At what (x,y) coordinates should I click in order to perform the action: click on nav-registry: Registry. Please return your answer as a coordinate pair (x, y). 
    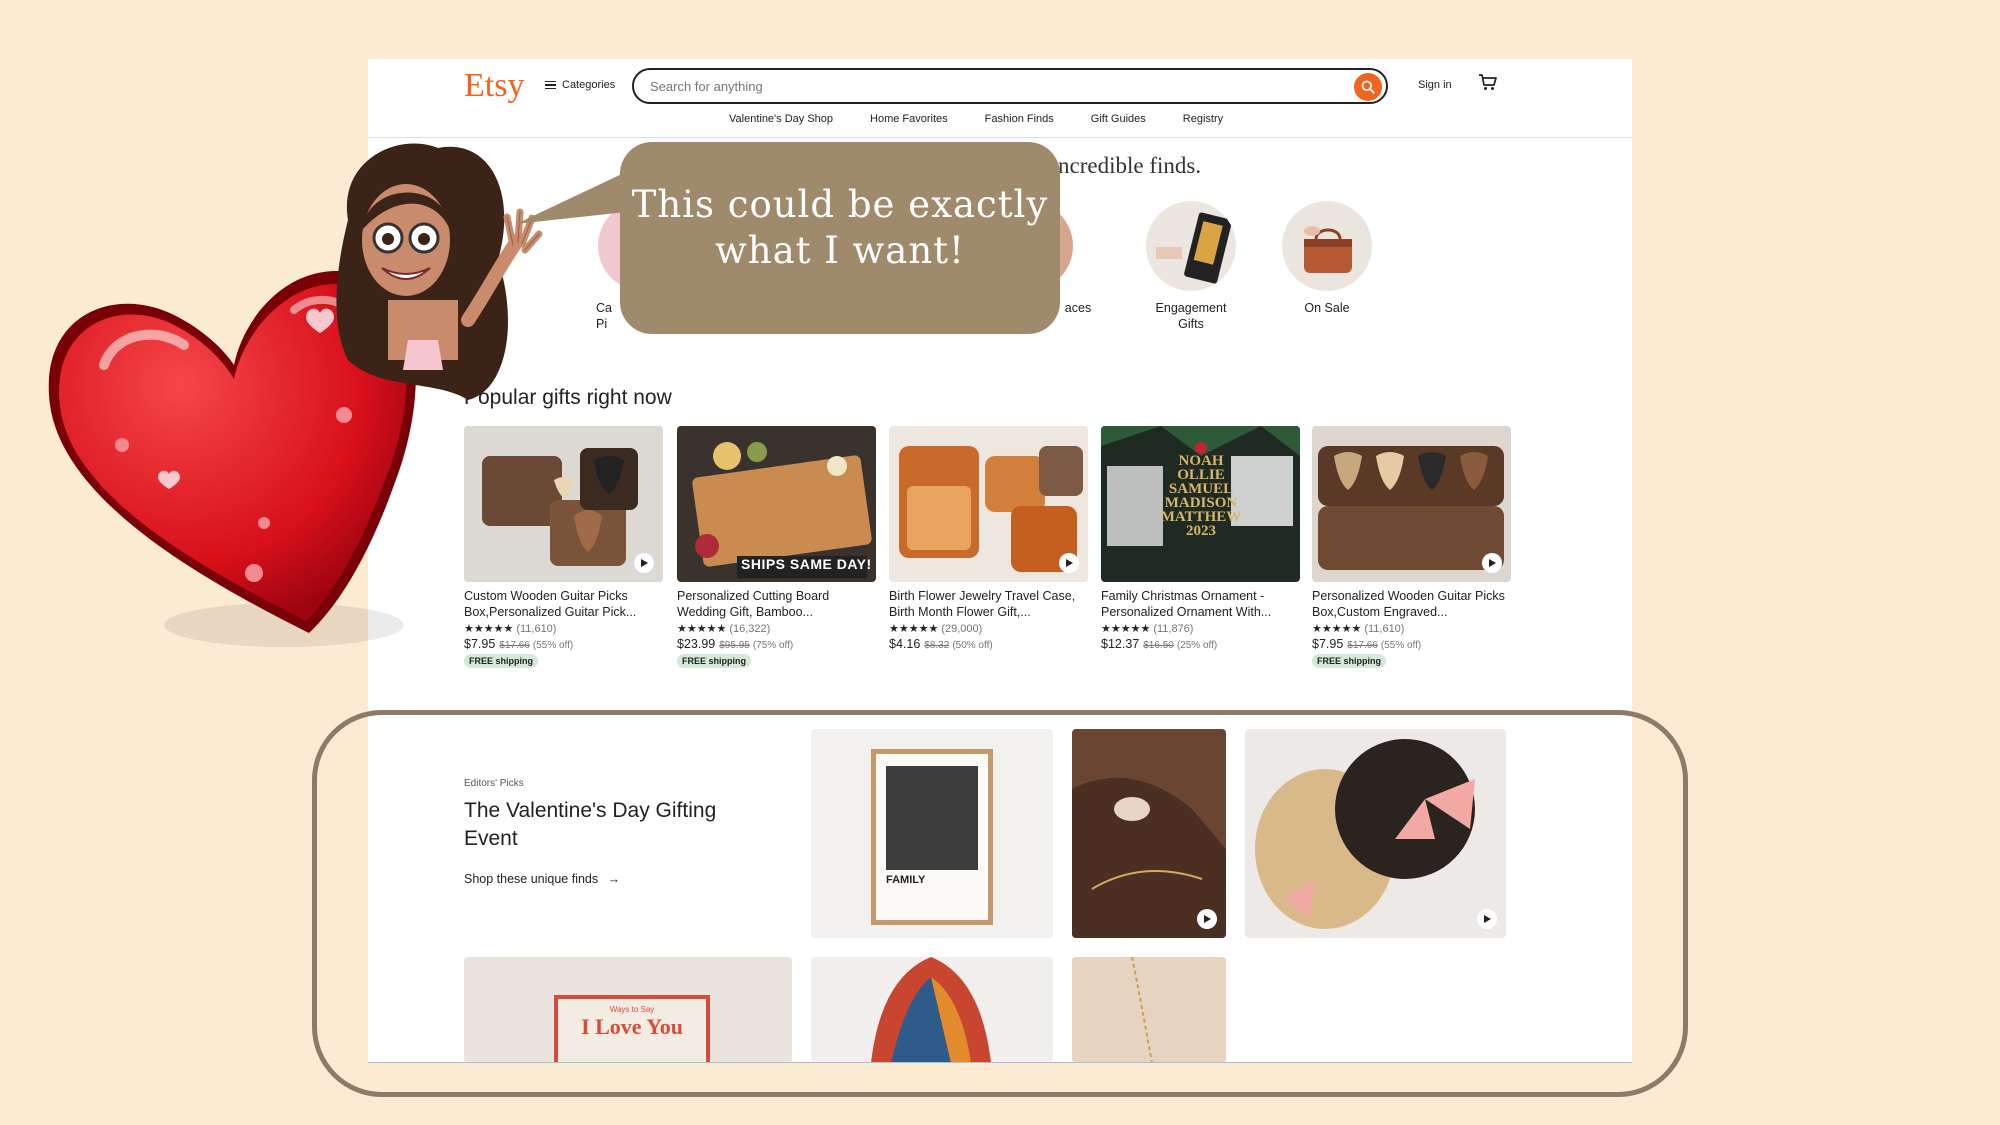
    Looking at the image, I should click on (1203, 119).